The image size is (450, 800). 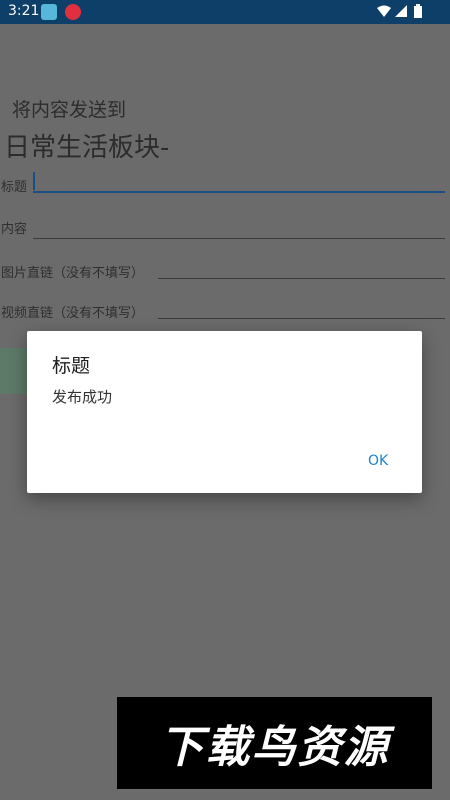 I want to click on ok-button: OK, so click(x=378, y=461).